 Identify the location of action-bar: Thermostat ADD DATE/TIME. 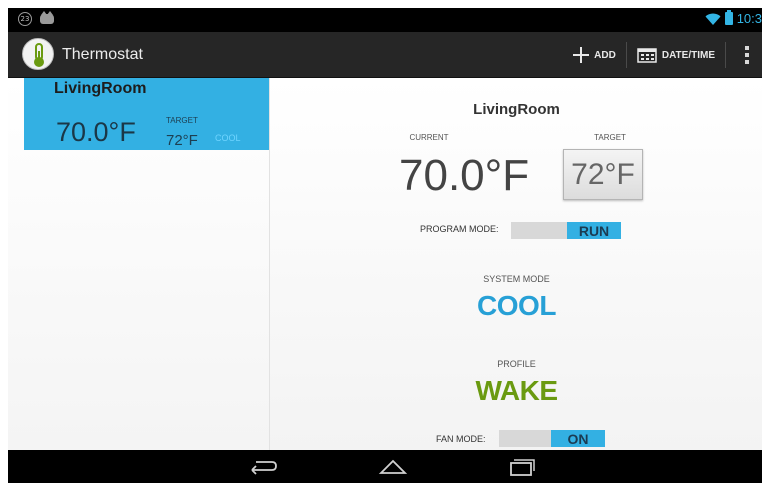
(385, 55).